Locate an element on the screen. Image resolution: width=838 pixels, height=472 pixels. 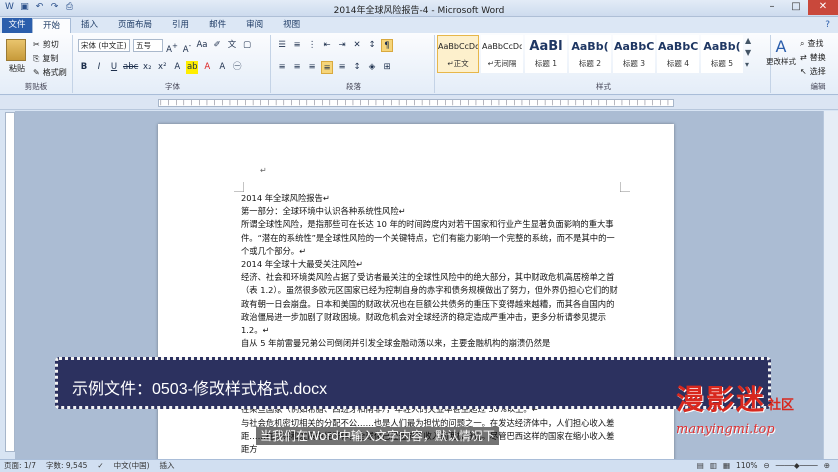
tab-home: 开始 is located at coordinates (52, 25).